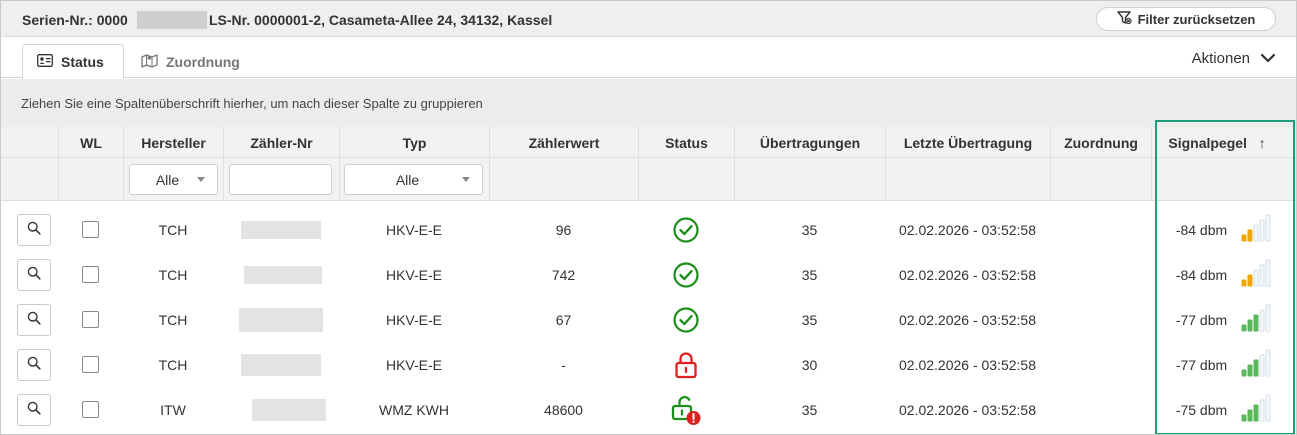 Image resolution: width=1297 pixels, height=435 pixels. Describe the element at coordinates (563, 409) in the screenshot. I see `zaehlerwert-cell: 48600` at that location.